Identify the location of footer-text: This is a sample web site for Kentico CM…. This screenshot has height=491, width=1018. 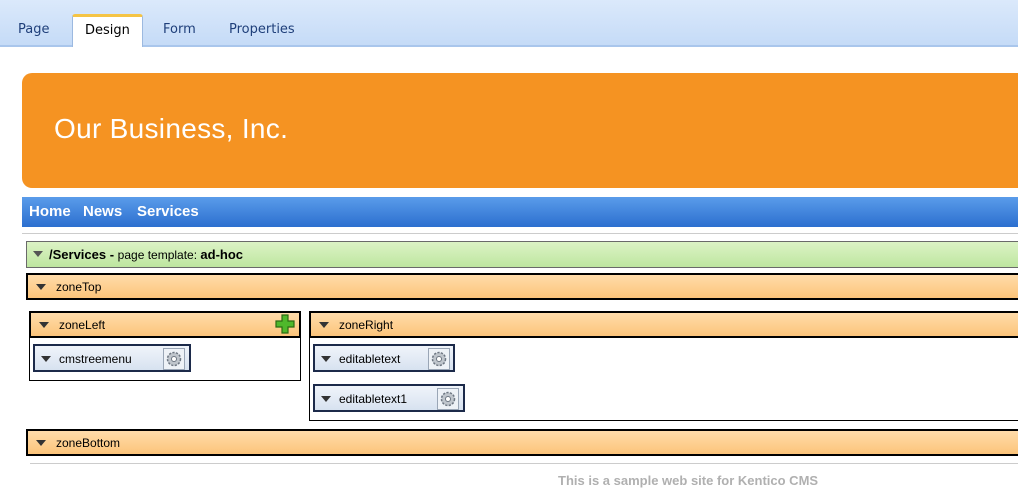
(688, 480).